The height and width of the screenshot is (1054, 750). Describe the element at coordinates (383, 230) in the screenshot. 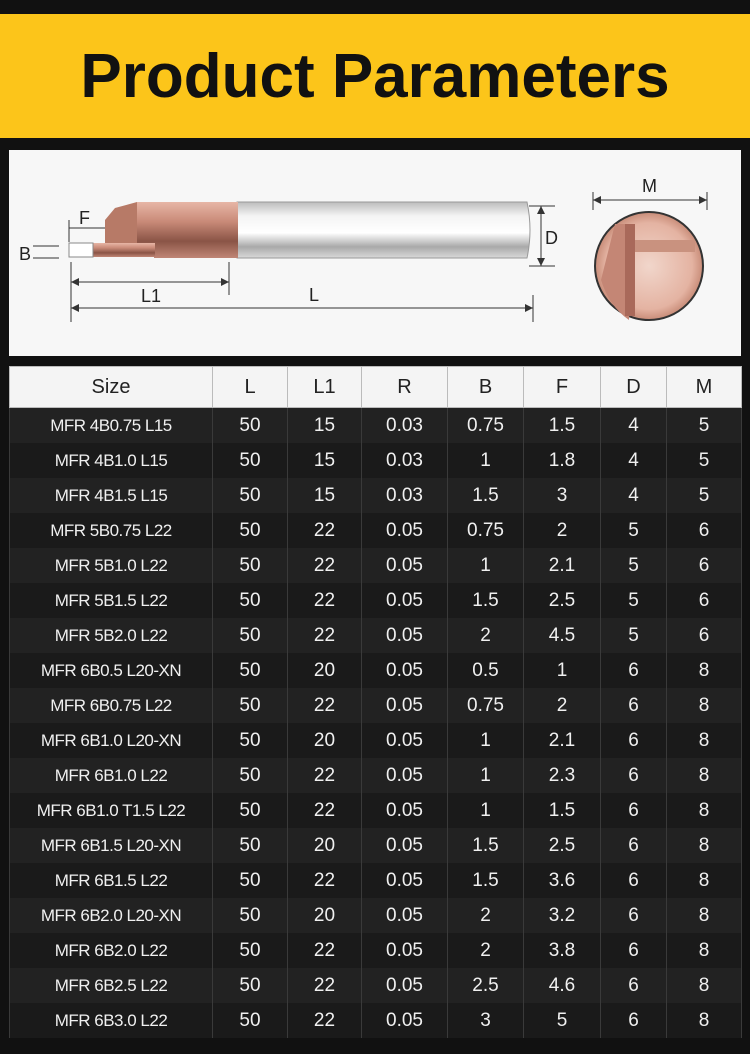

I see `tool-shank` at that location.